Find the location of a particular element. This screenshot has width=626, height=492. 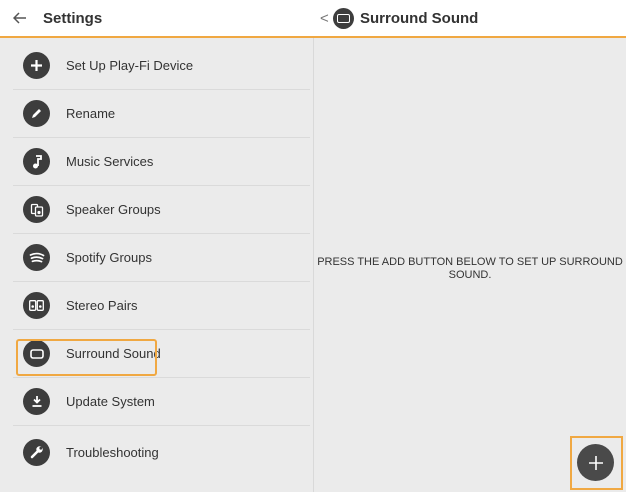

sidebar-item-surround-sound: Surround Sound is located at coordinates (161, 354).